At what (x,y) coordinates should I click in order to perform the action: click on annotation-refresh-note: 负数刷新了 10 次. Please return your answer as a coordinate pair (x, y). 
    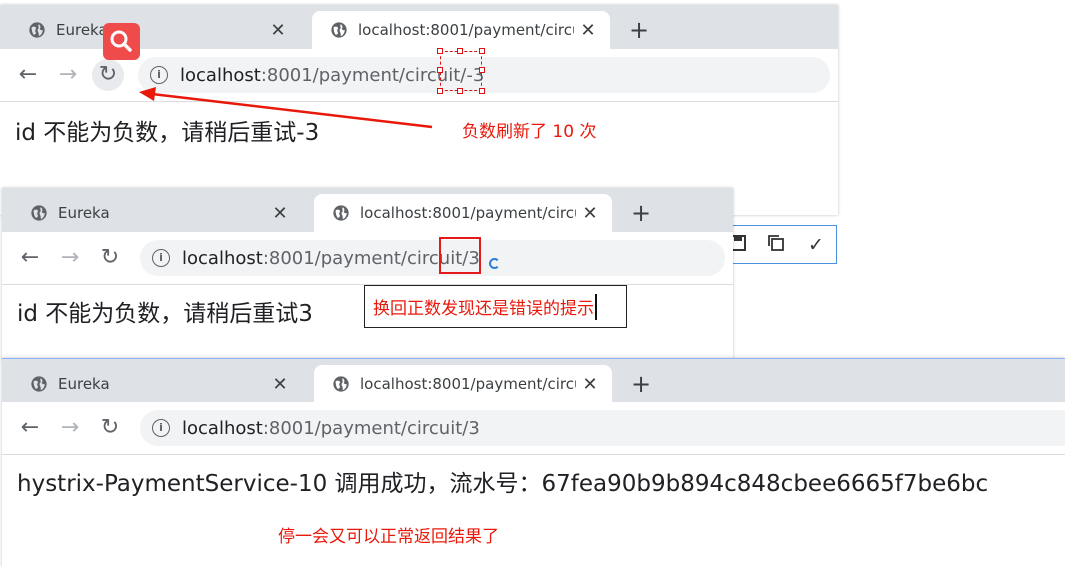
    Looking at the image, I should click on (529, 132).